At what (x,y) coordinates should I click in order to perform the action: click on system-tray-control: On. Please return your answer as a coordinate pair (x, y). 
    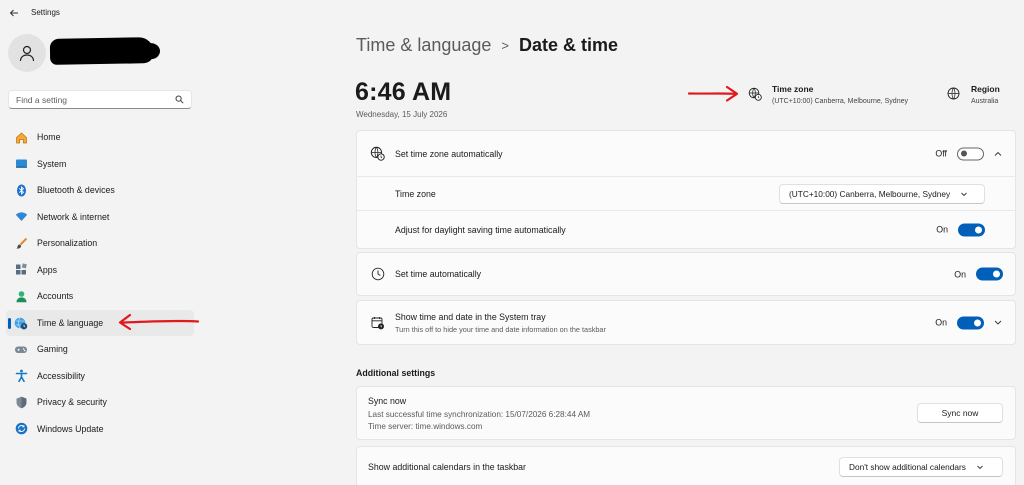
    Looking at the image, I should click on (969, 322).